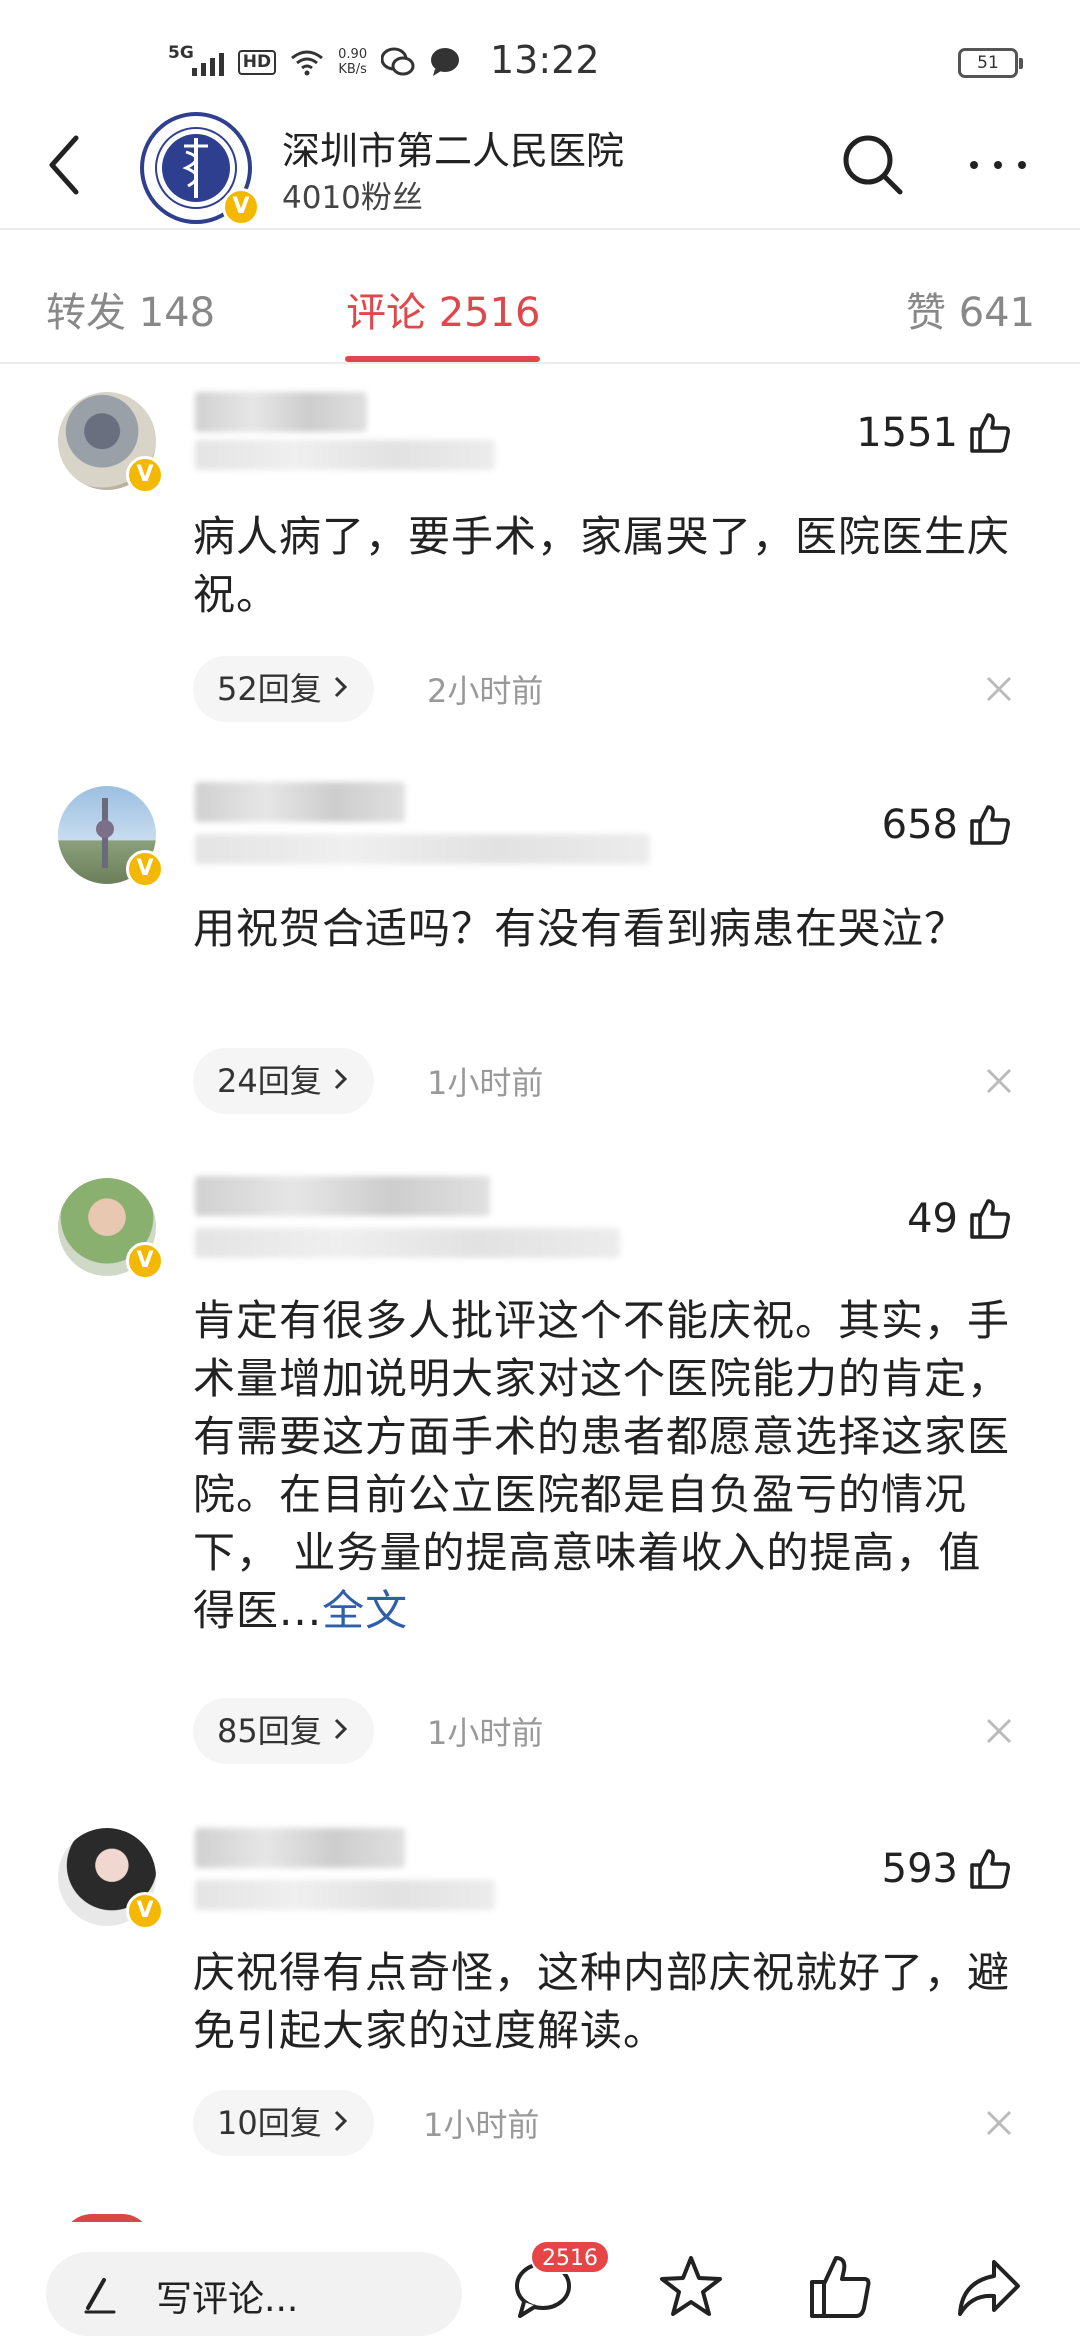 This screenshot has width=1080, height=2346. What do you see at coordinates (181, 53) in the screenshot?
I see `network-label: 5G` at bounding box center [181, 53].